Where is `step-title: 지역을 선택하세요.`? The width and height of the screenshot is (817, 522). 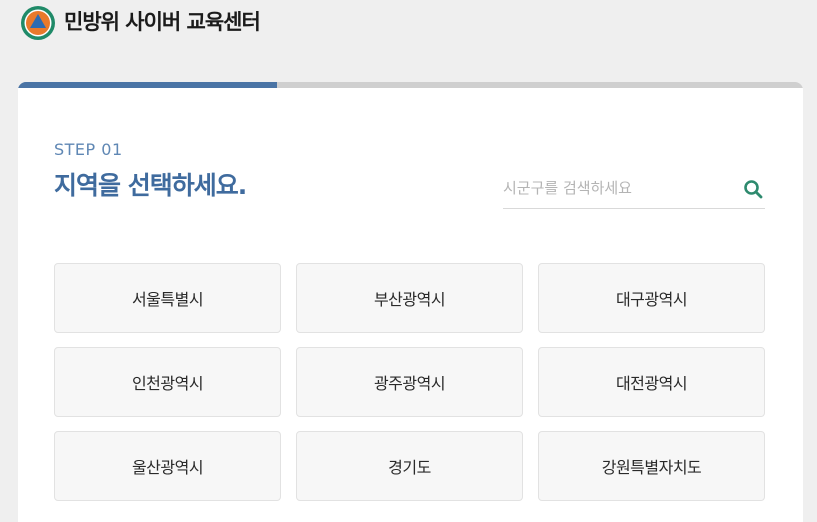
step-title: 지역을 선택하세요. is located at coordinates (150, 185).